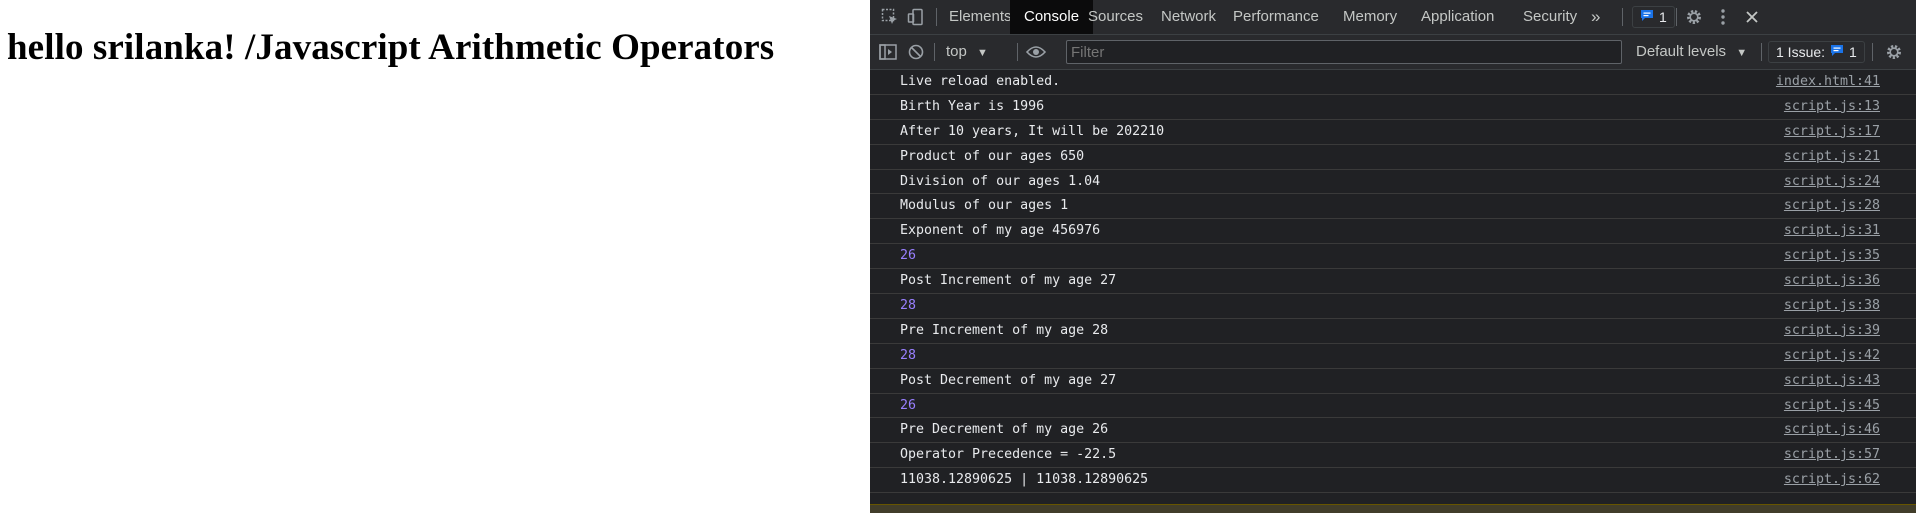  I want to click on console-message-text: 11038.12890625 | 11038.12890625, so click(1024, 480).